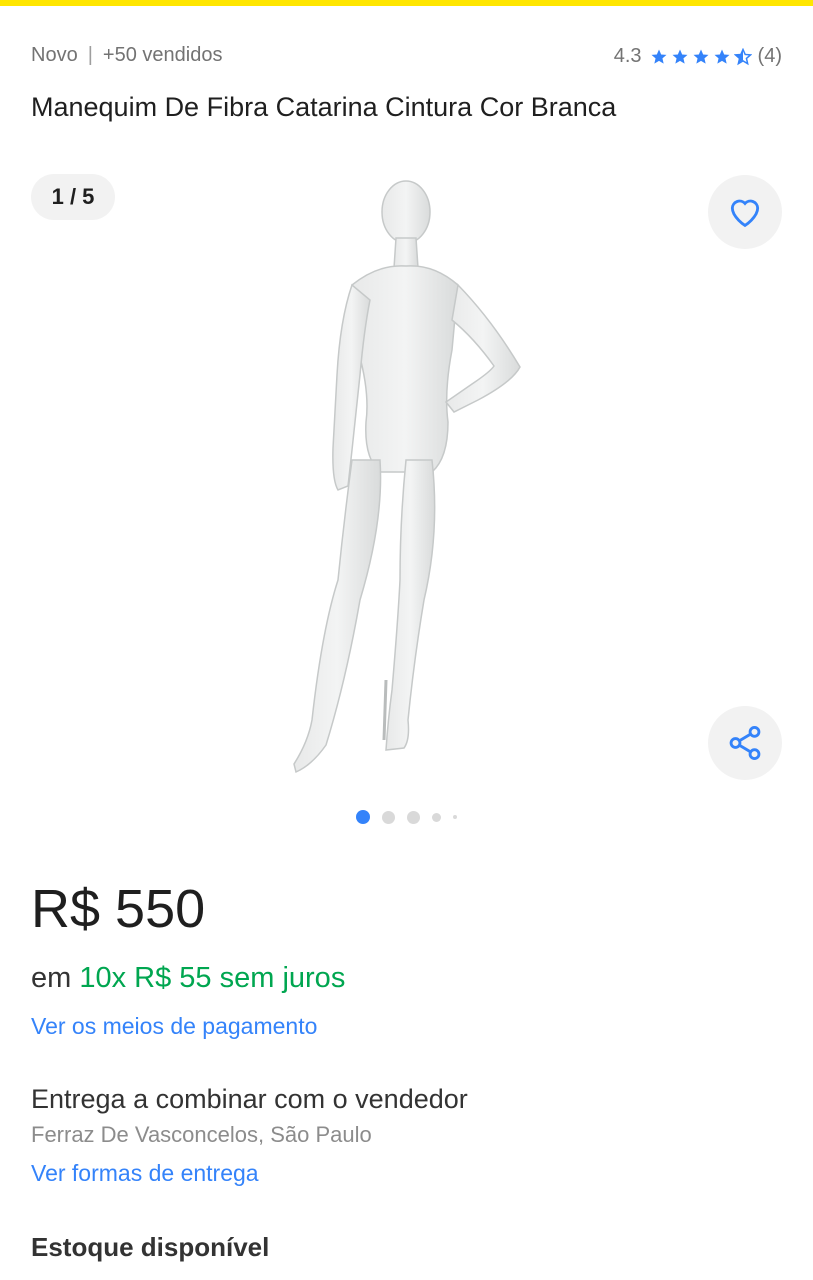 This screenshot has width=813, height=1280. Describe the element at coordinates (118, 909) in the screenshot. I see `product-price: R$ 550` at that location.